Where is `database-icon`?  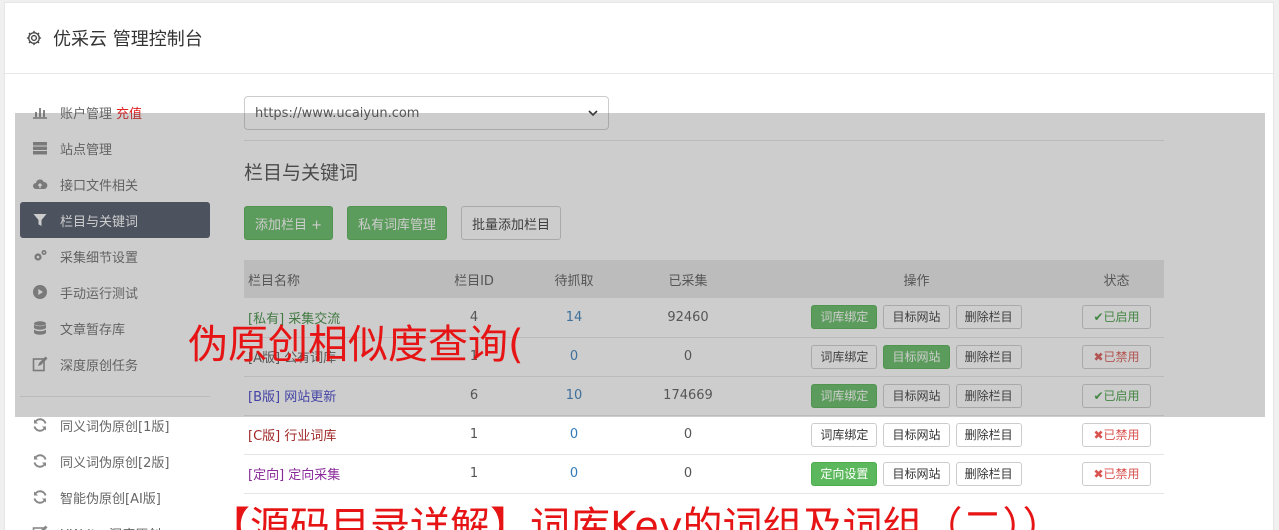
database-icon is located at coordinates (40, 328).